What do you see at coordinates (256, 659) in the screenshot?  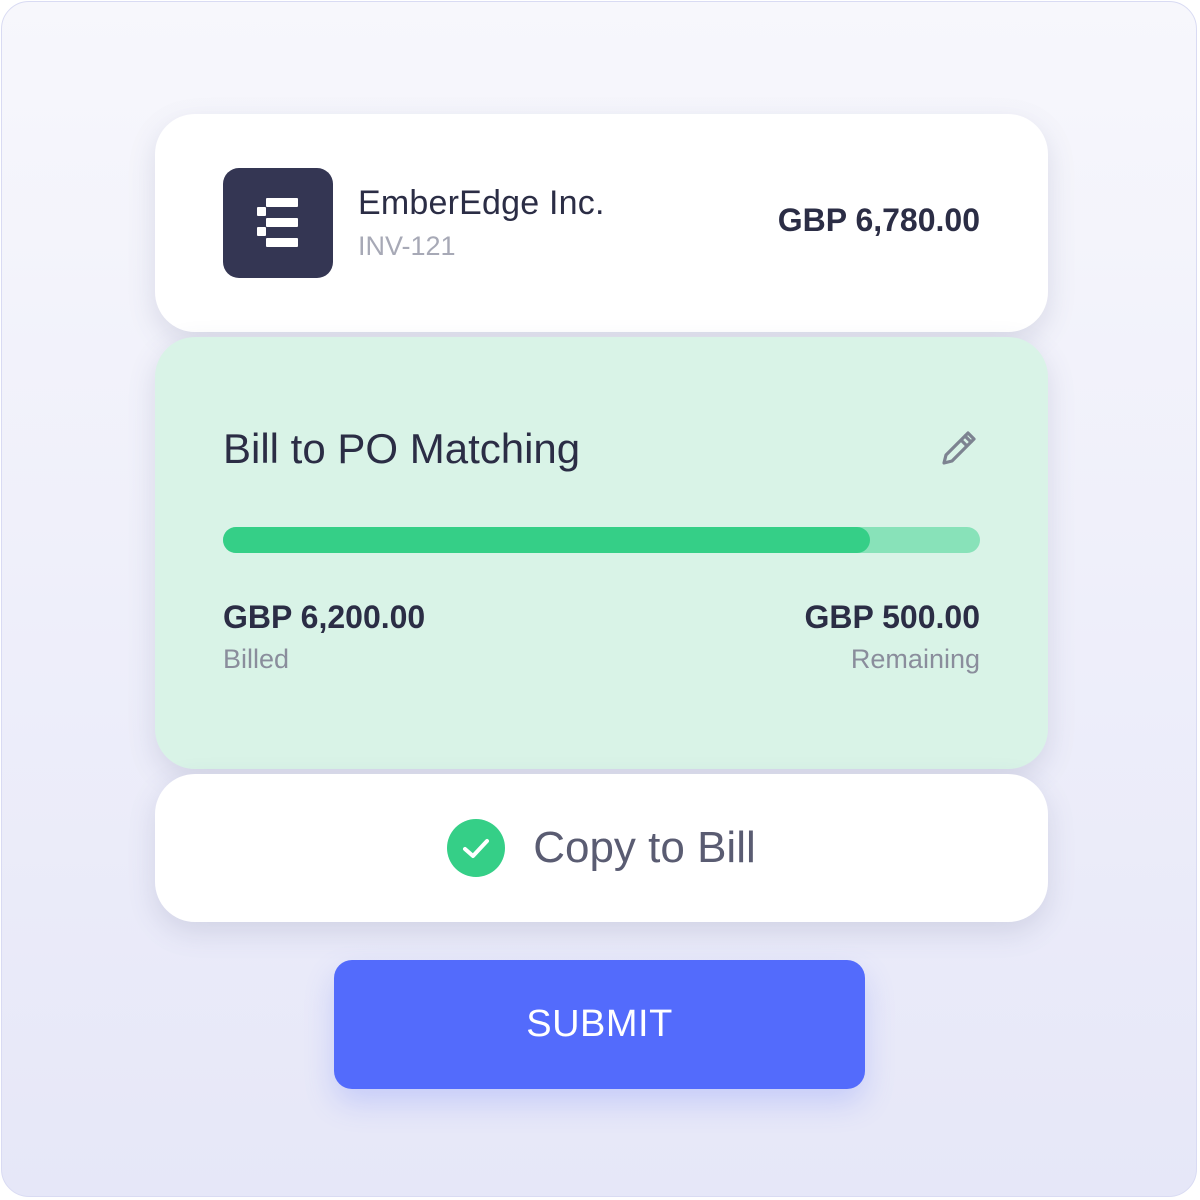 I see `billed-label: Billed` at bounding box center [256, 659].